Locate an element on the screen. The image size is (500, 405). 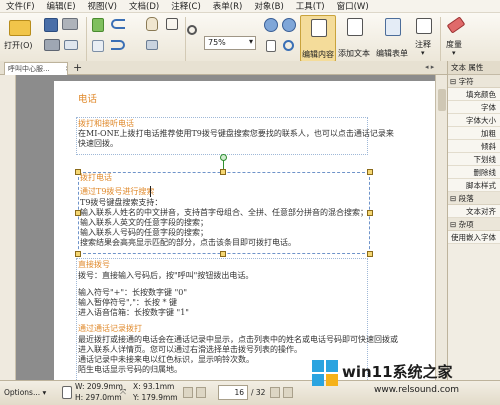
print-icon is located at coordinates (52, 45).